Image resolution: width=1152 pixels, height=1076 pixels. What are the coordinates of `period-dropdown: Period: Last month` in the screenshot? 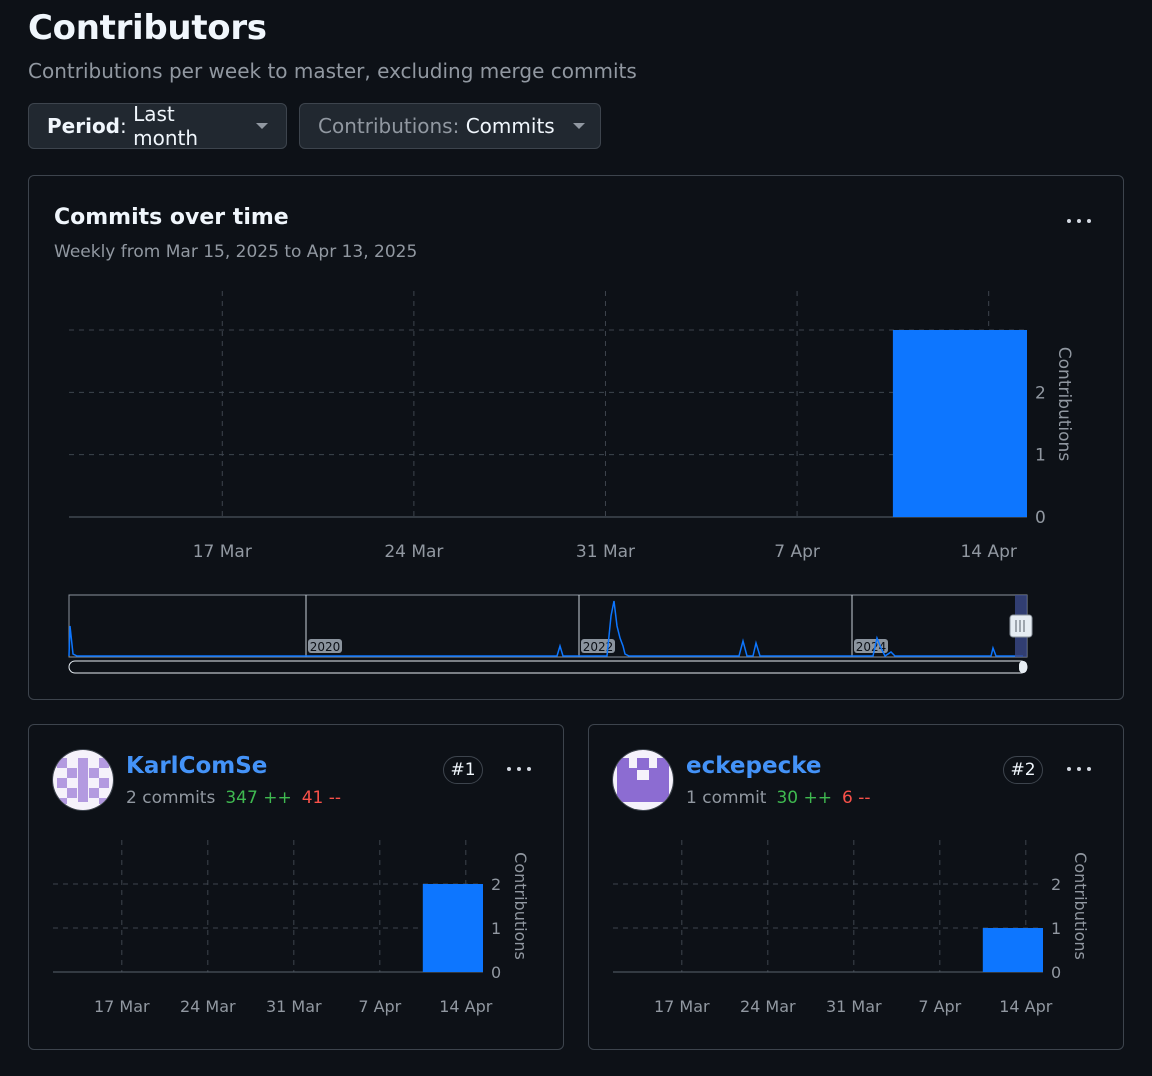 It's located at (157, 126).